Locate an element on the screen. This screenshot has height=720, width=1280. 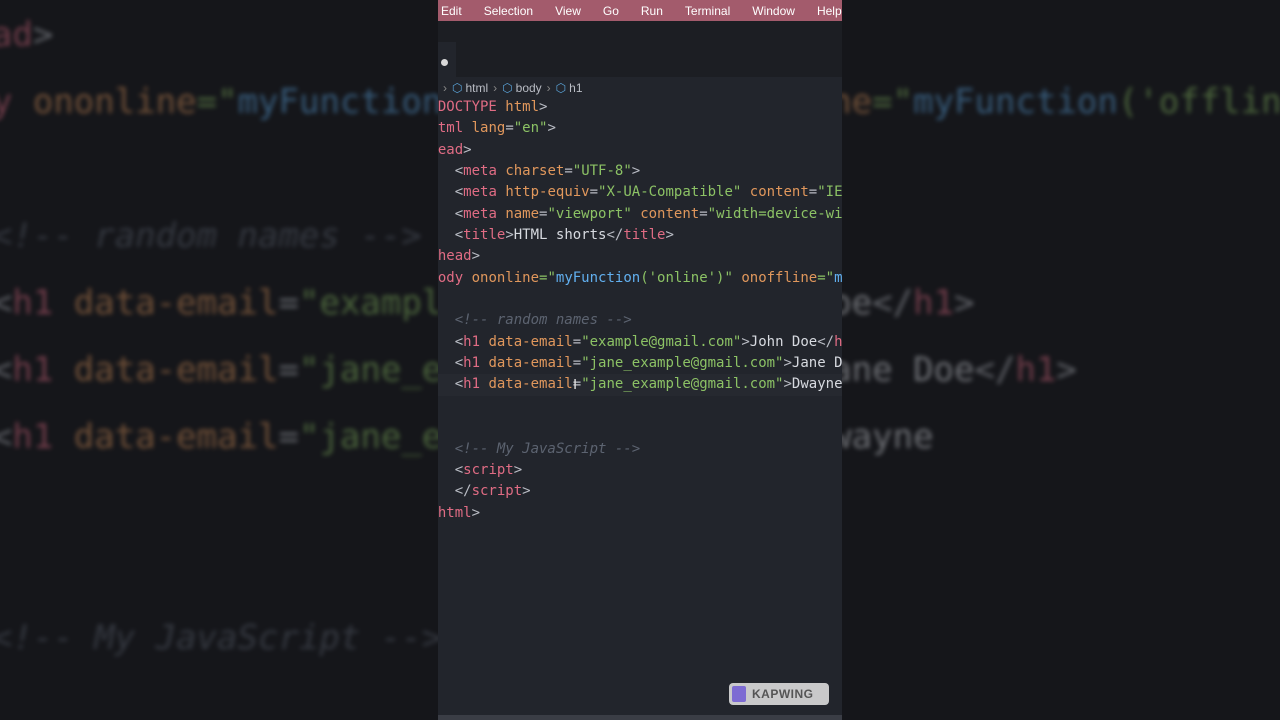
code-line: </script> is located at coordinates (640, 491).